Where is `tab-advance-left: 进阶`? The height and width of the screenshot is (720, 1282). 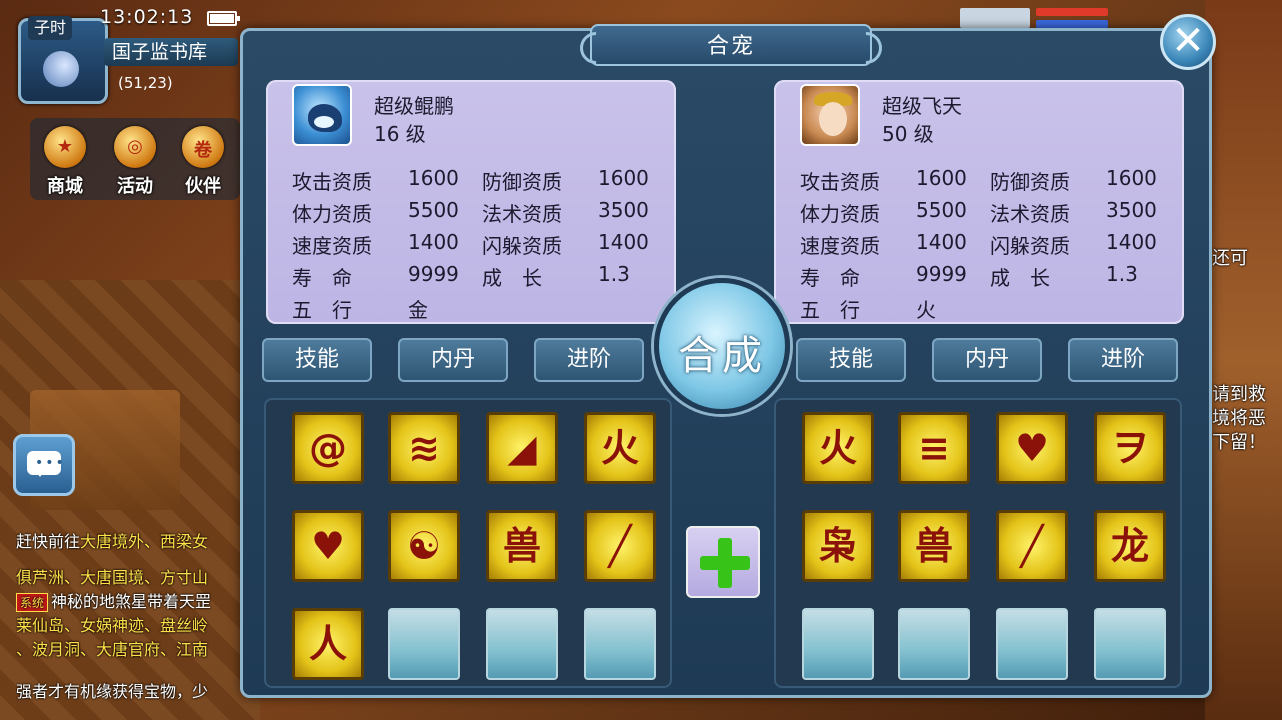
tab-advance-left: 进阶 is located at coordinates (589, 360).